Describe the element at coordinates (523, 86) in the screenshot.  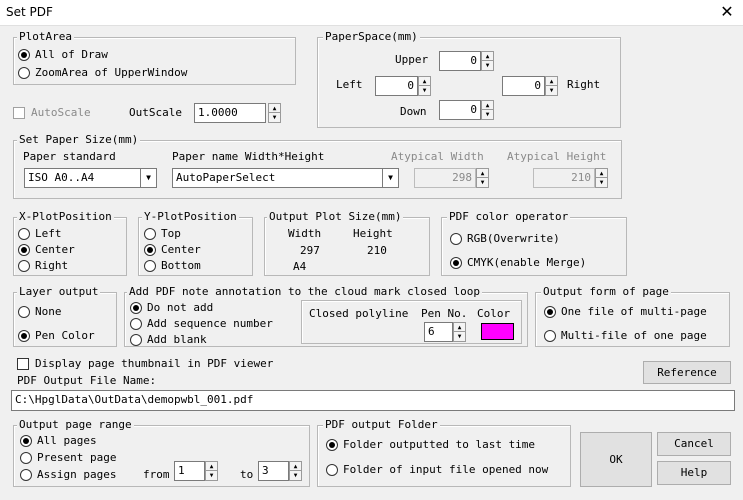
I see `right-input: 0` at that location.